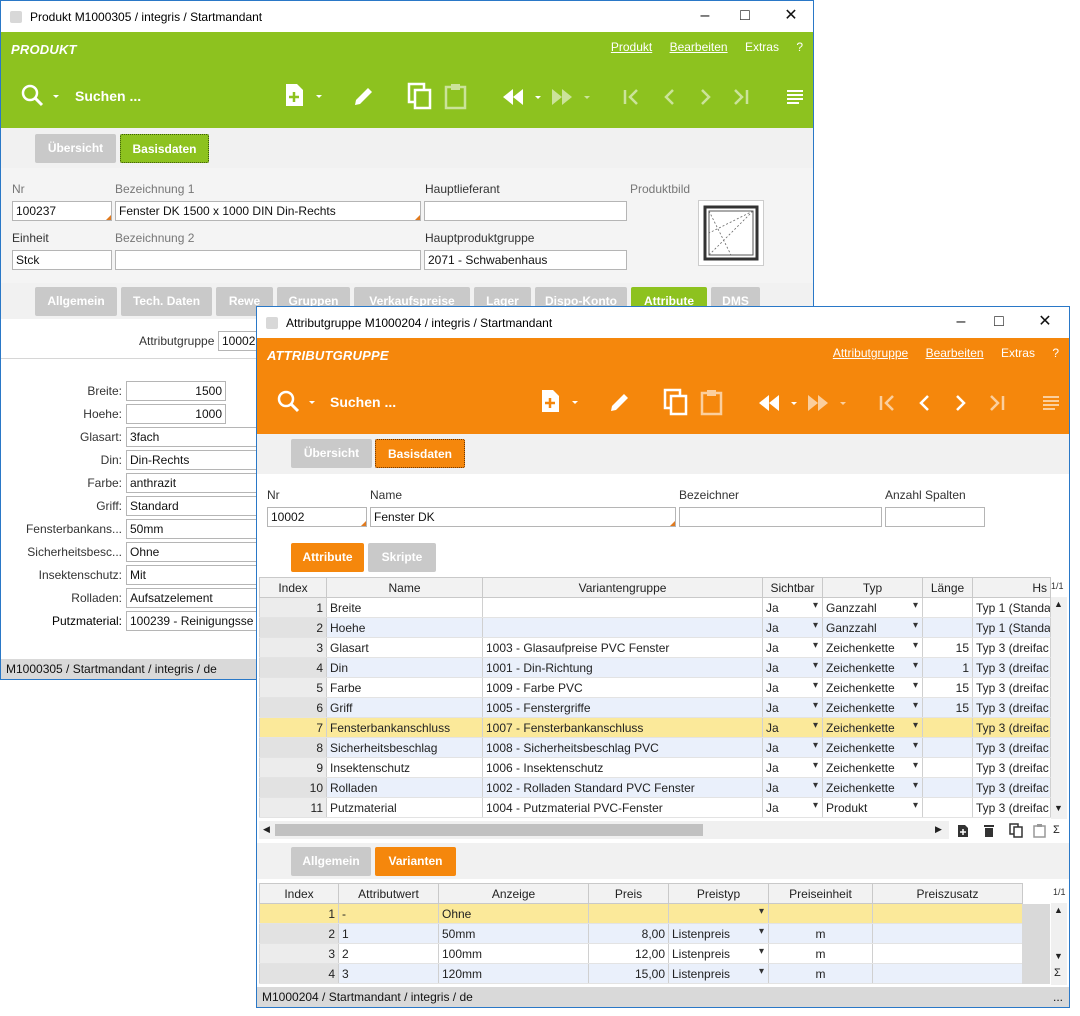 The height and width of the screenshot is (1016, 1080). I want to click on attr-field-breite: 1500, so click(176, 391).